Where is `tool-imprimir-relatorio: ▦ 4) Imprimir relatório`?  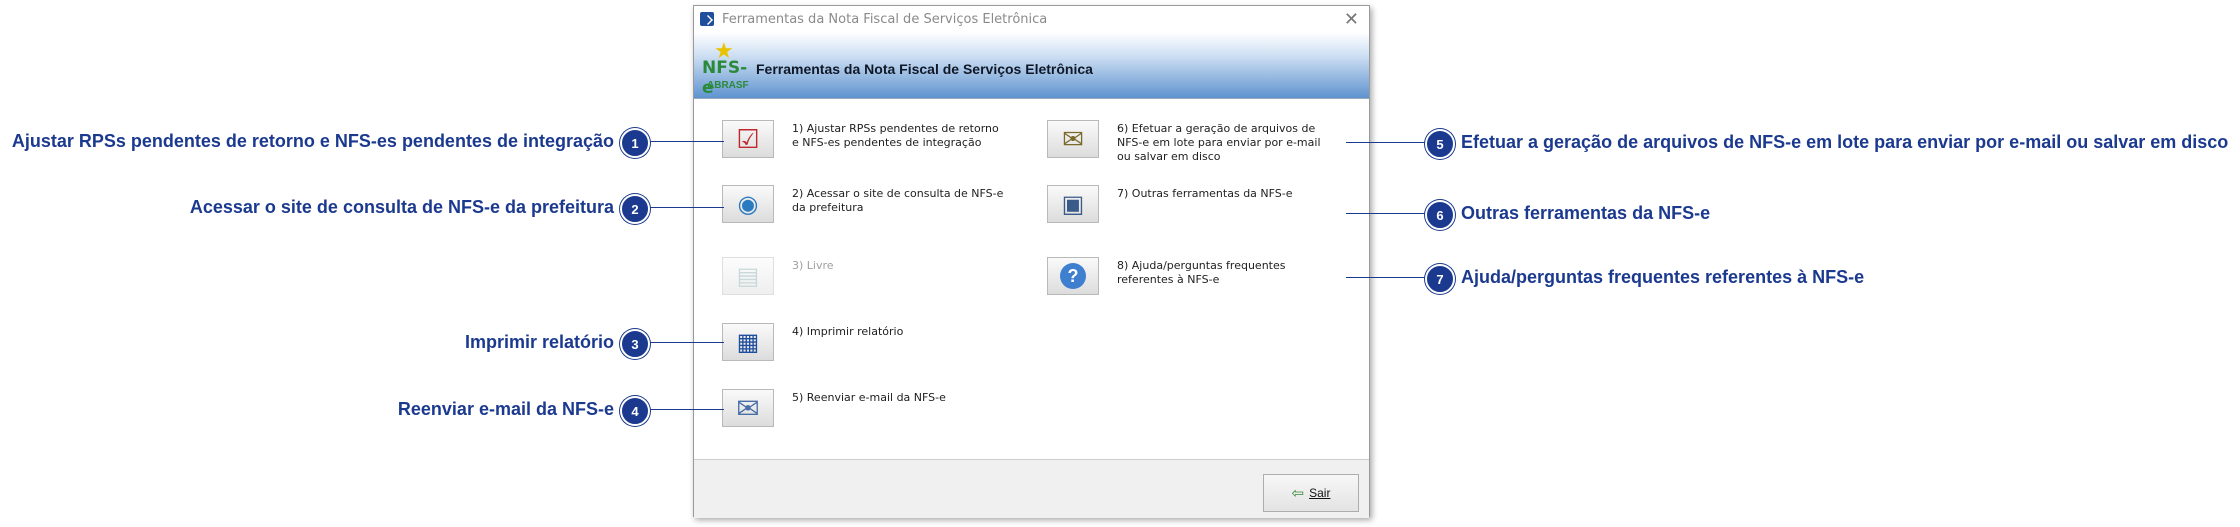
tool-imprimir-relatorio: ▦ 4) Imprimir relatório is located at coordinates (864, 342).